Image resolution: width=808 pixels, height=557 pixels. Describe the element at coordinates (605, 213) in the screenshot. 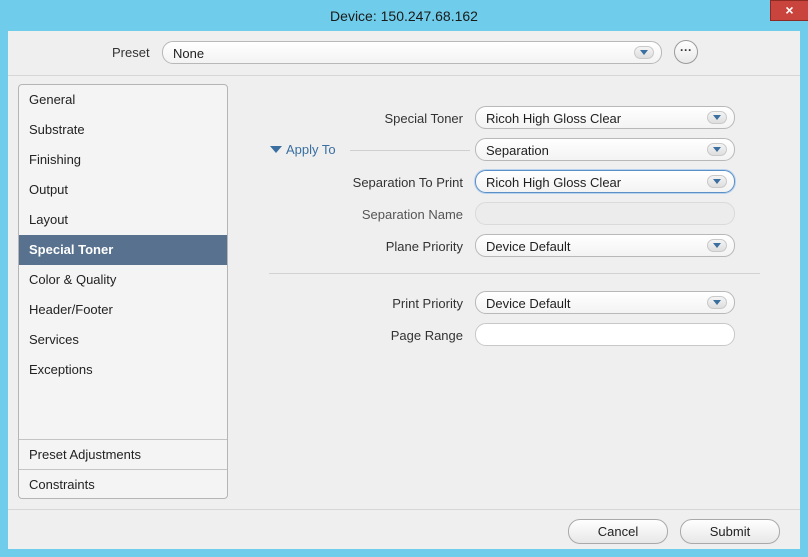

I see `separation-name-field` at that location.